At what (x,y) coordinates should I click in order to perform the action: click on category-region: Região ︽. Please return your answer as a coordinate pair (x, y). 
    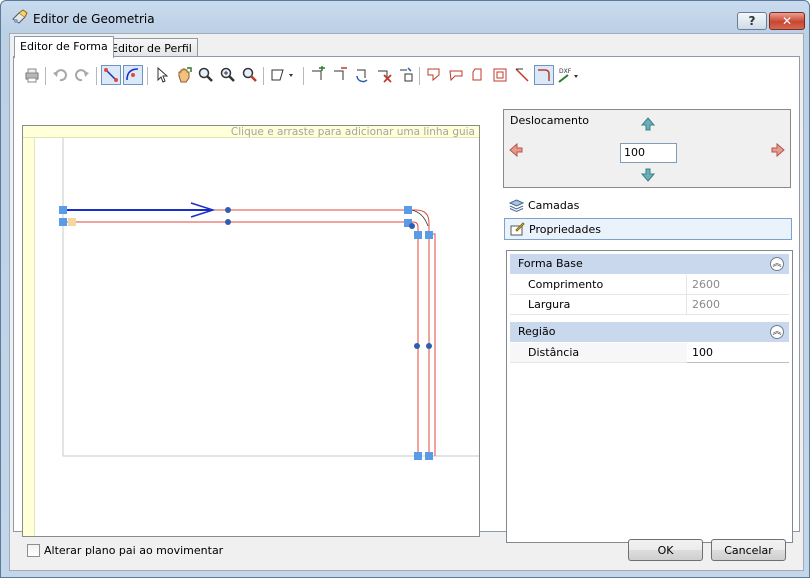
    Looking at the image, I should click on (649, 332).